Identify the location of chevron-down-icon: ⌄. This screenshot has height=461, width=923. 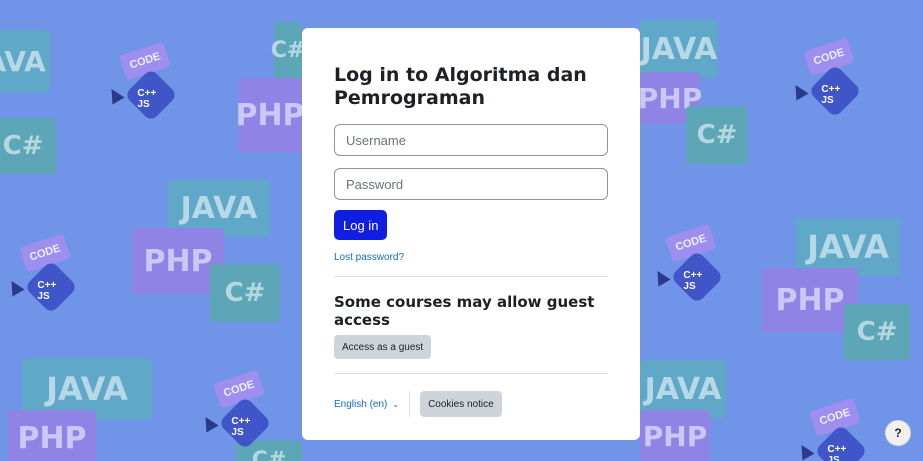
(396, 404).